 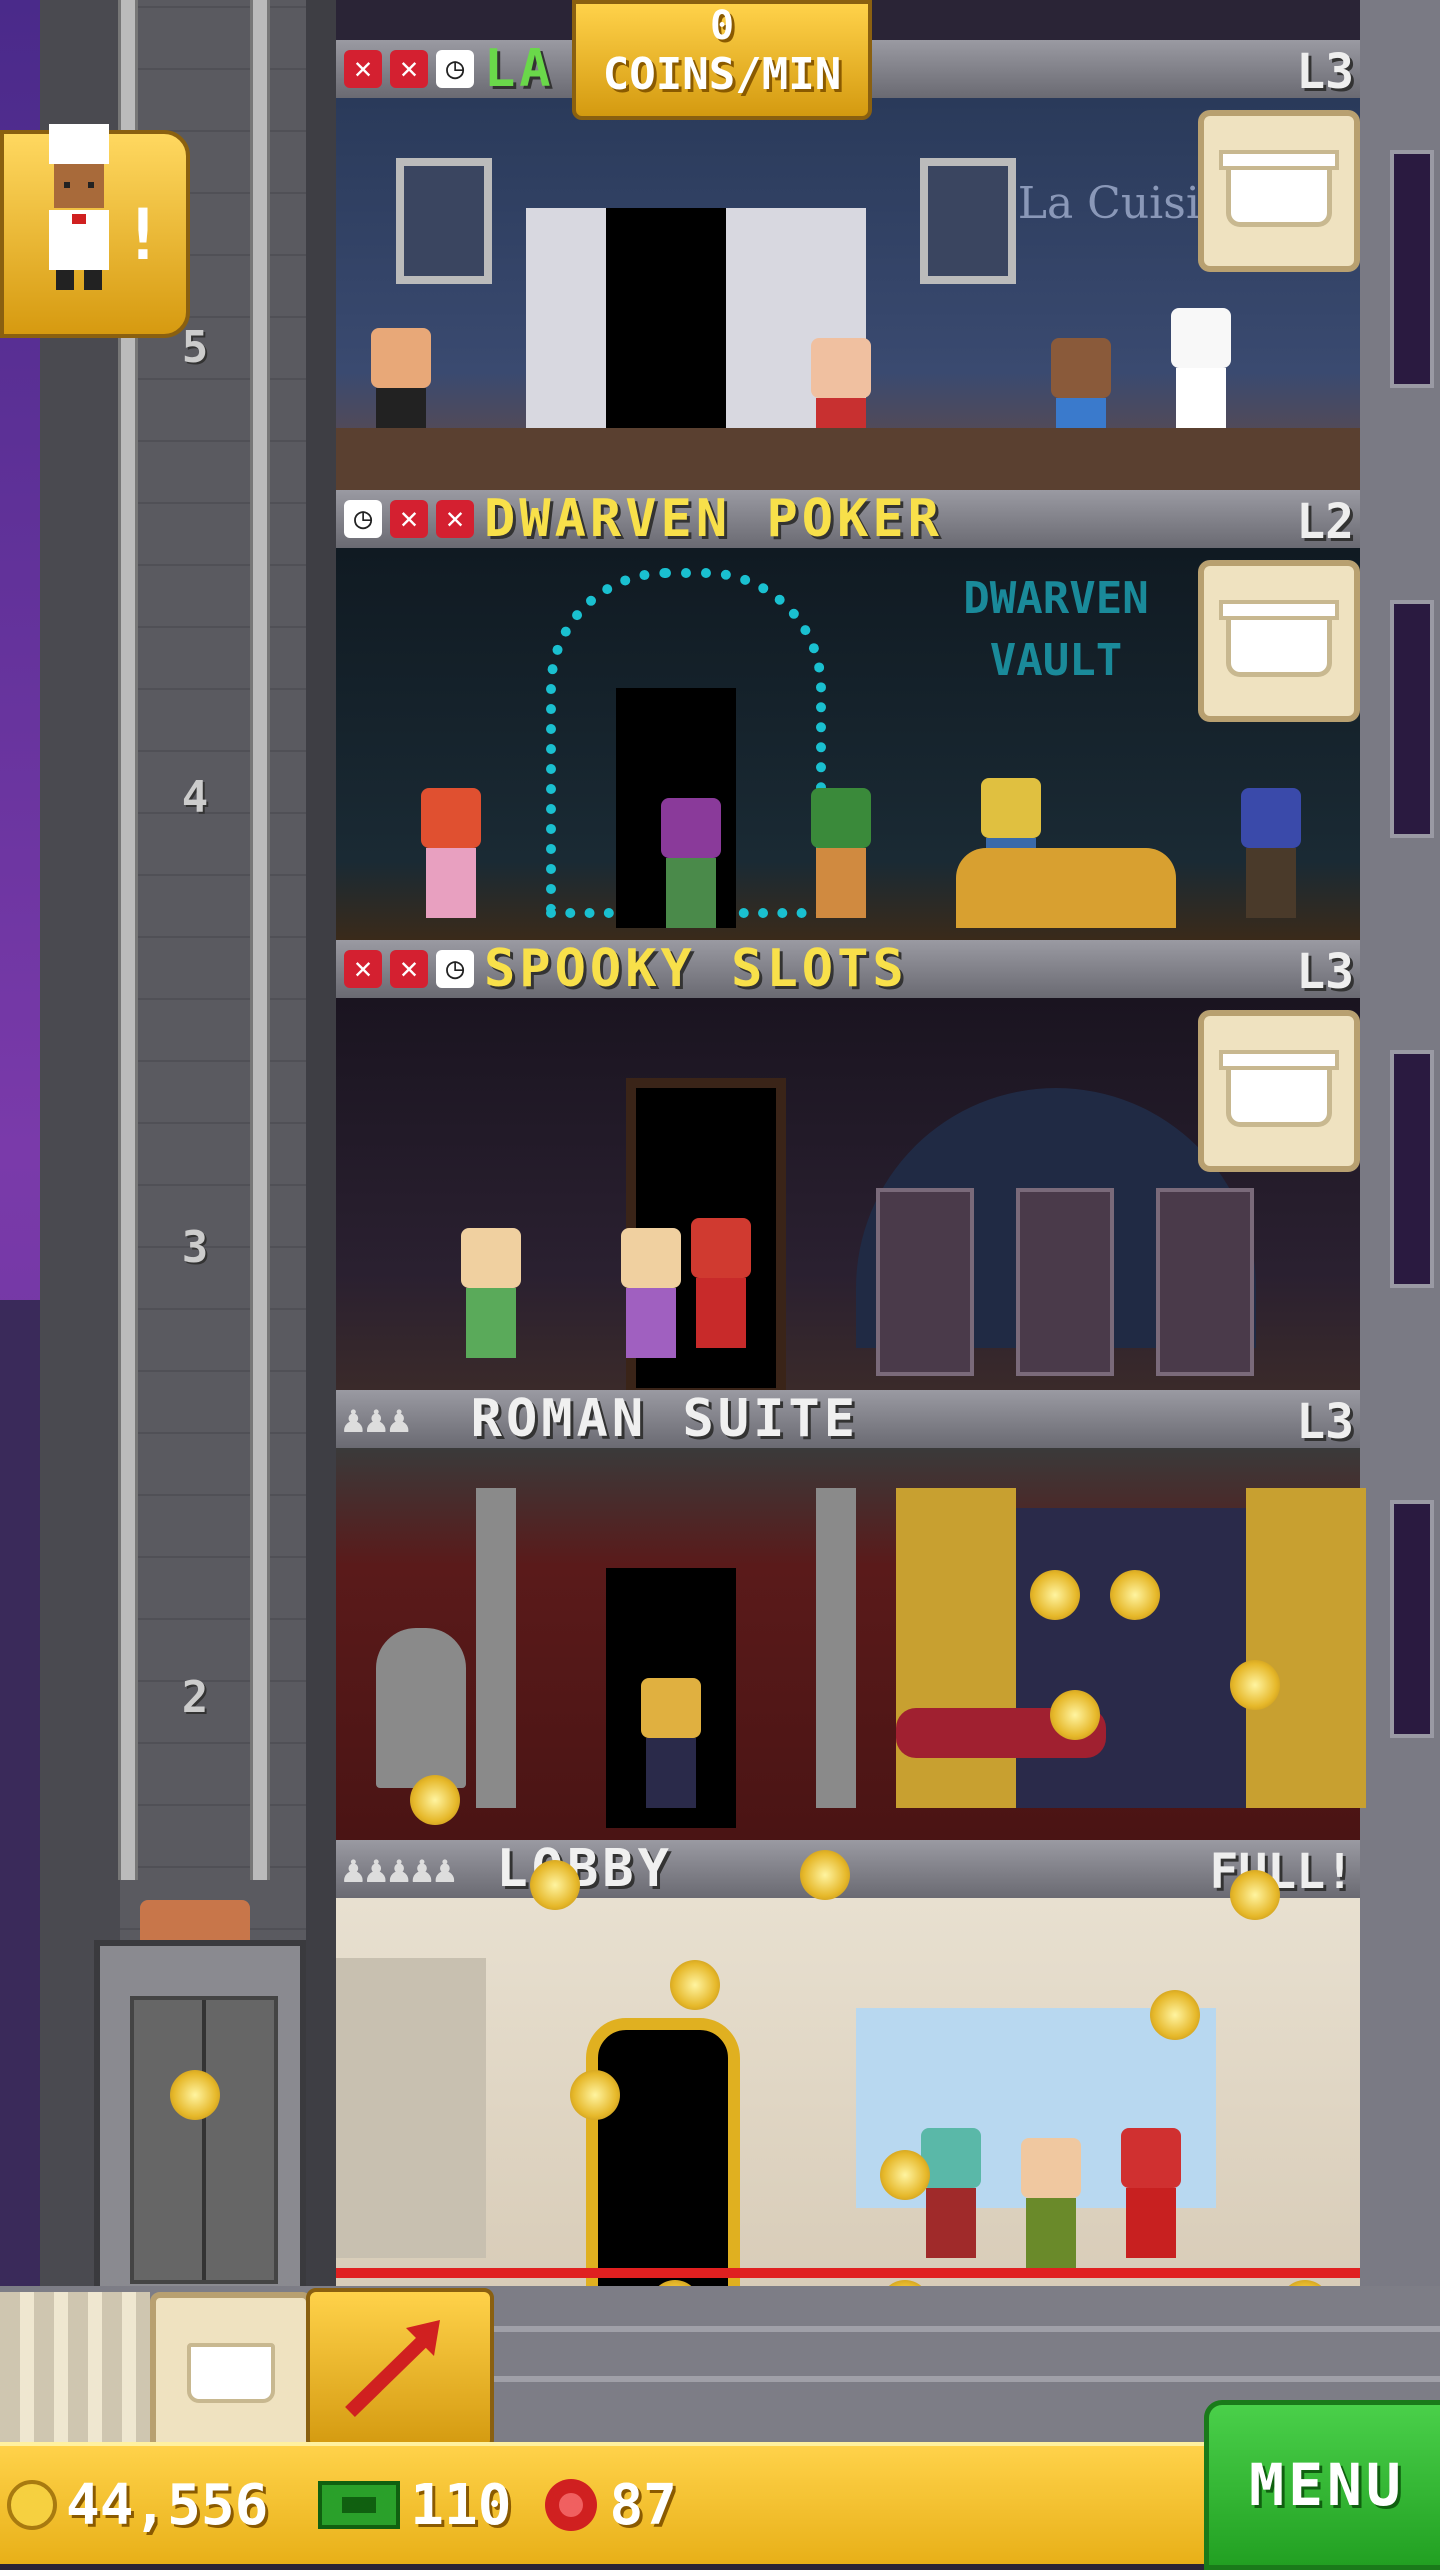 What do you see at coordinates (195, 1247) in the screenshot?
I see `floor-number-3: 3` at bounding box center [195, 1247].